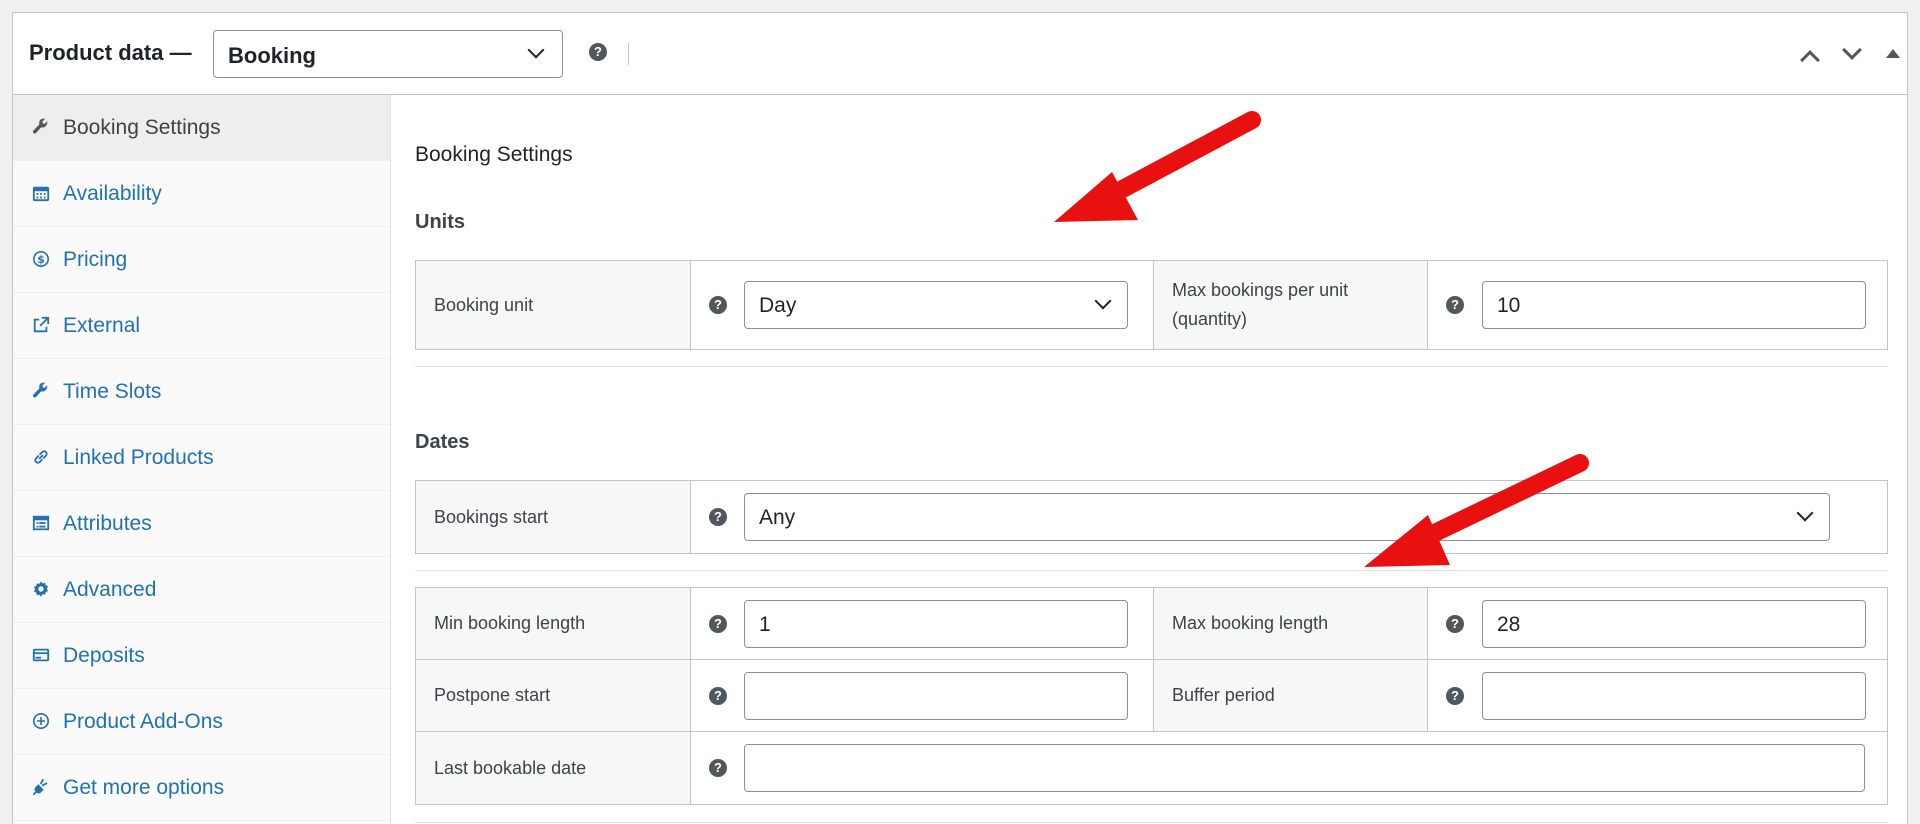 The image size is (1920, 824). I want to click on dates-heading: Dates, so click(442, 442).